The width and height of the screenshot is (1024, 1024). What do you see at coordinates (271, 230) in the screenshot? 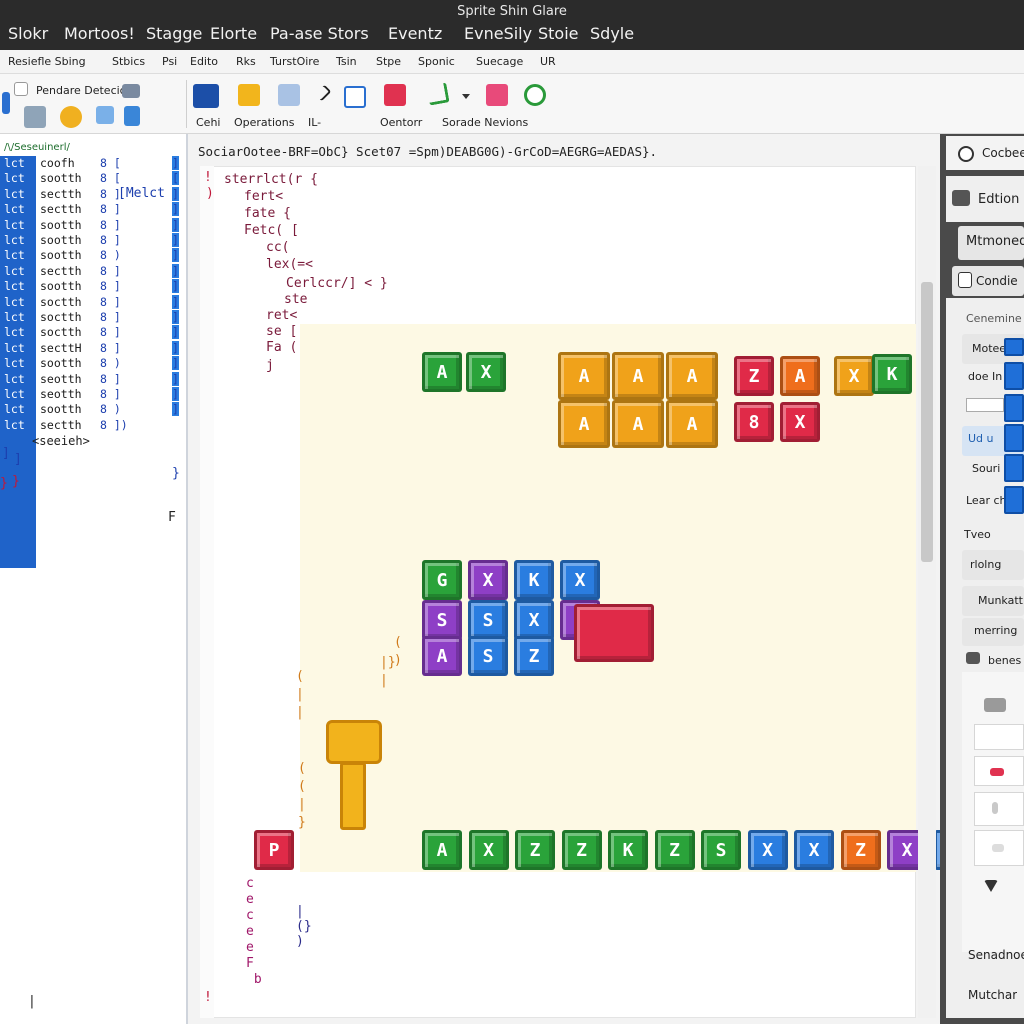
I see `code-line: Fetc( [` at bounding box center [271, 230].